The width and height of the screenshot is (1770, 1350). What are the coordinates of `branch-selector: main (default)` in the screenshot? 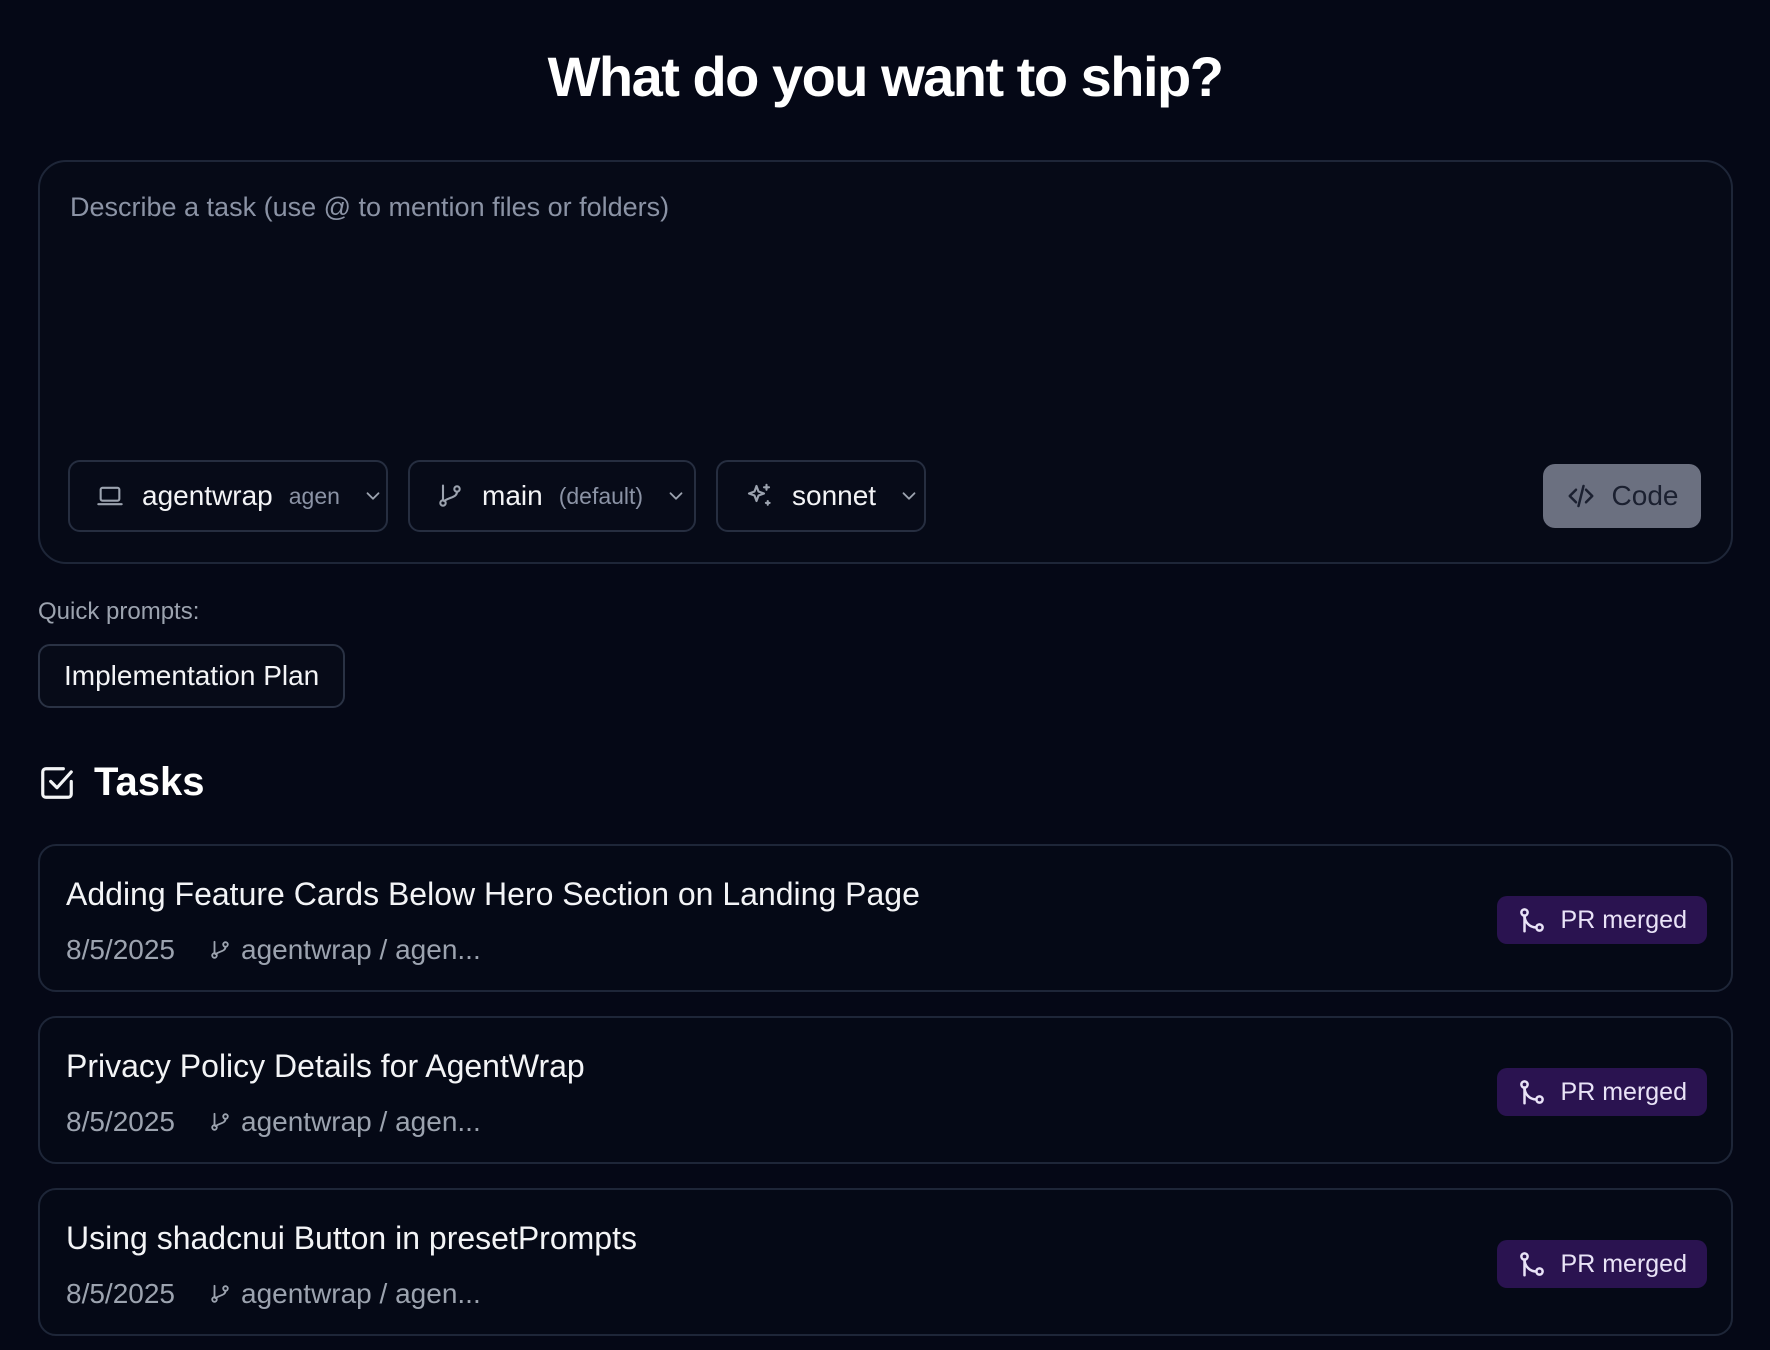 It's located at (552, 496).